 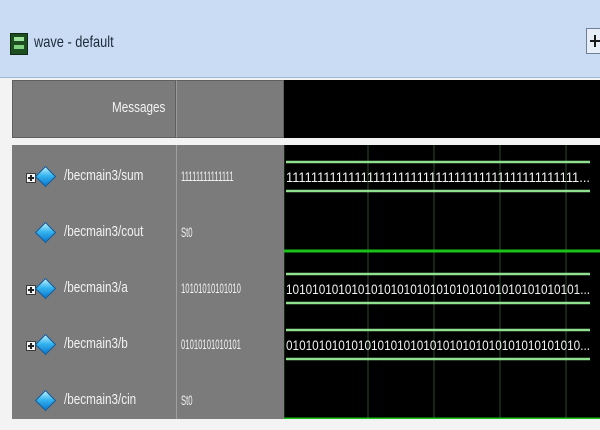 I want to click on window-title: wave - default, so click(x=74, y=42).